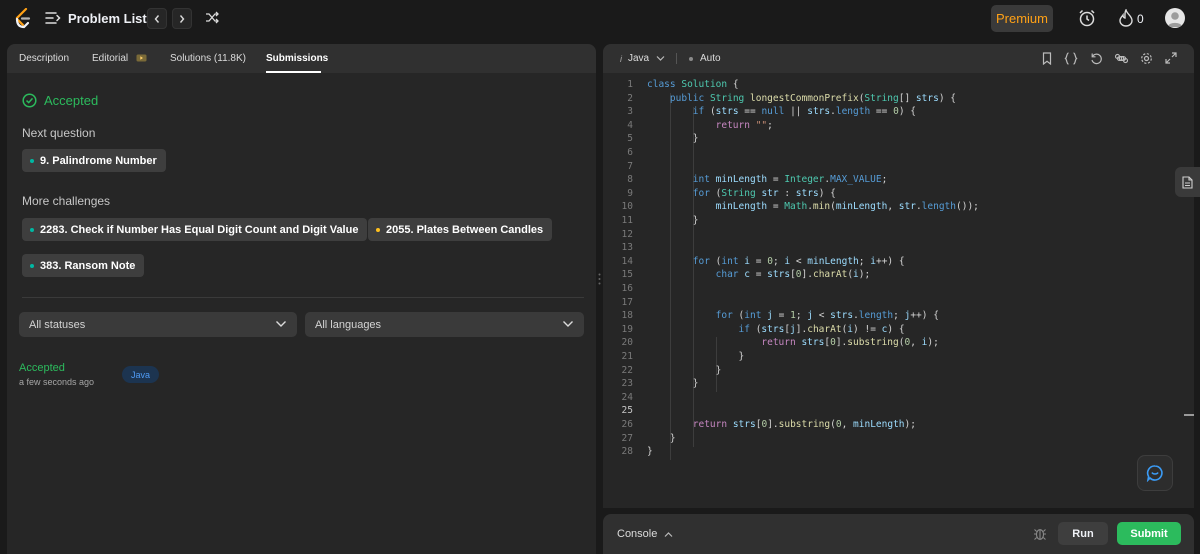 The width and height of the screenshot is (1200, 554). Describe the element at coordinates (44, 58) in the screenshot. I see `tab-description: Description` at that location.